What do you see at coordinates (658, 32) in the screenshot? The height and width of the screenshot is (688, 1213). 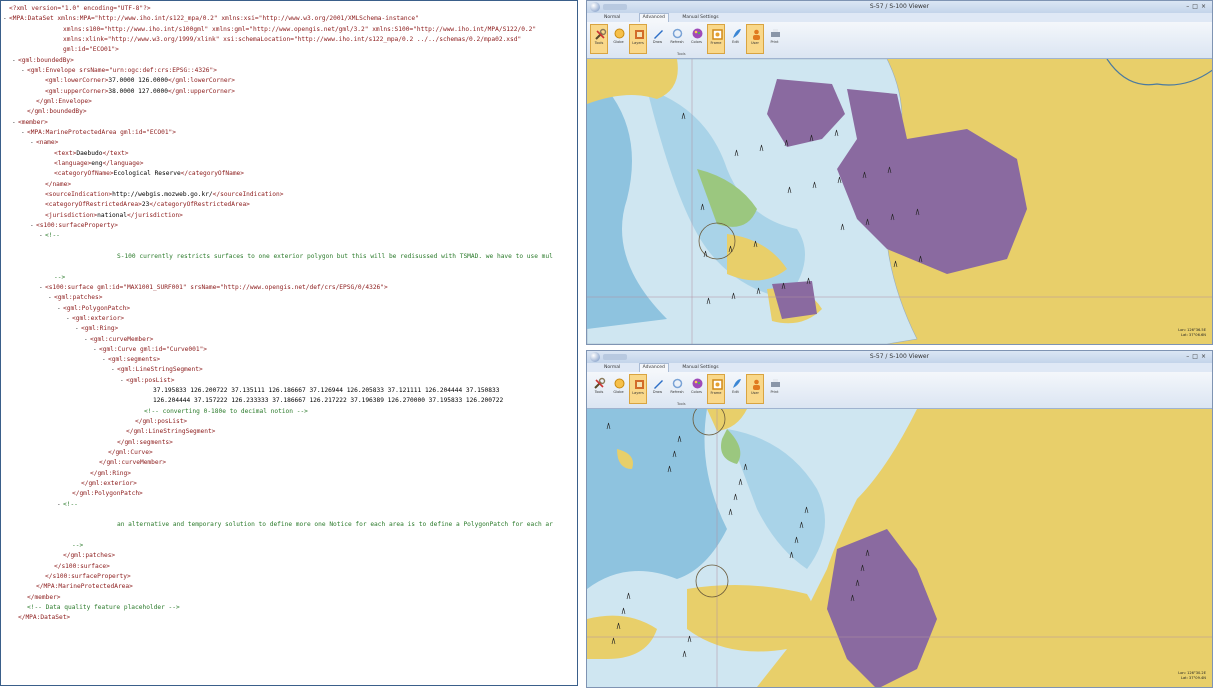 I see `pen-icon` at bounding box center [658, 32].